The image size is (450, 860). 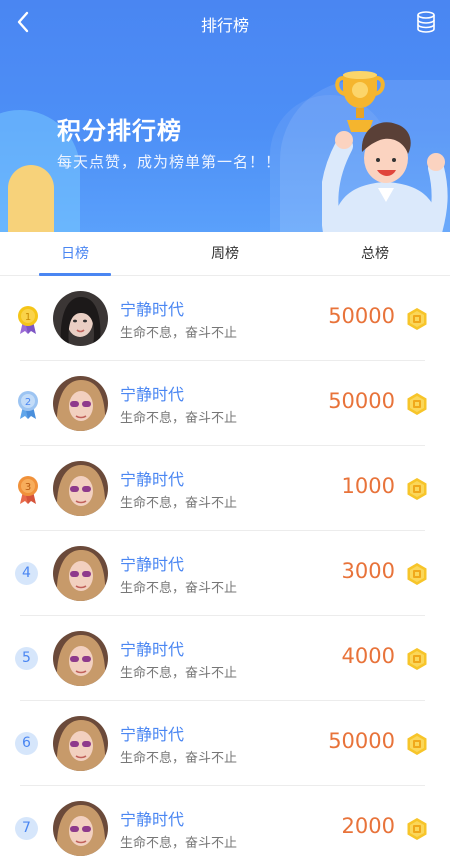 What do you see at coordinates (225, 403) in the screenshot?
I see `list-item: 2 宁静时代 生命不息，奋斗不止 50000` at bounding box center [225, 403].